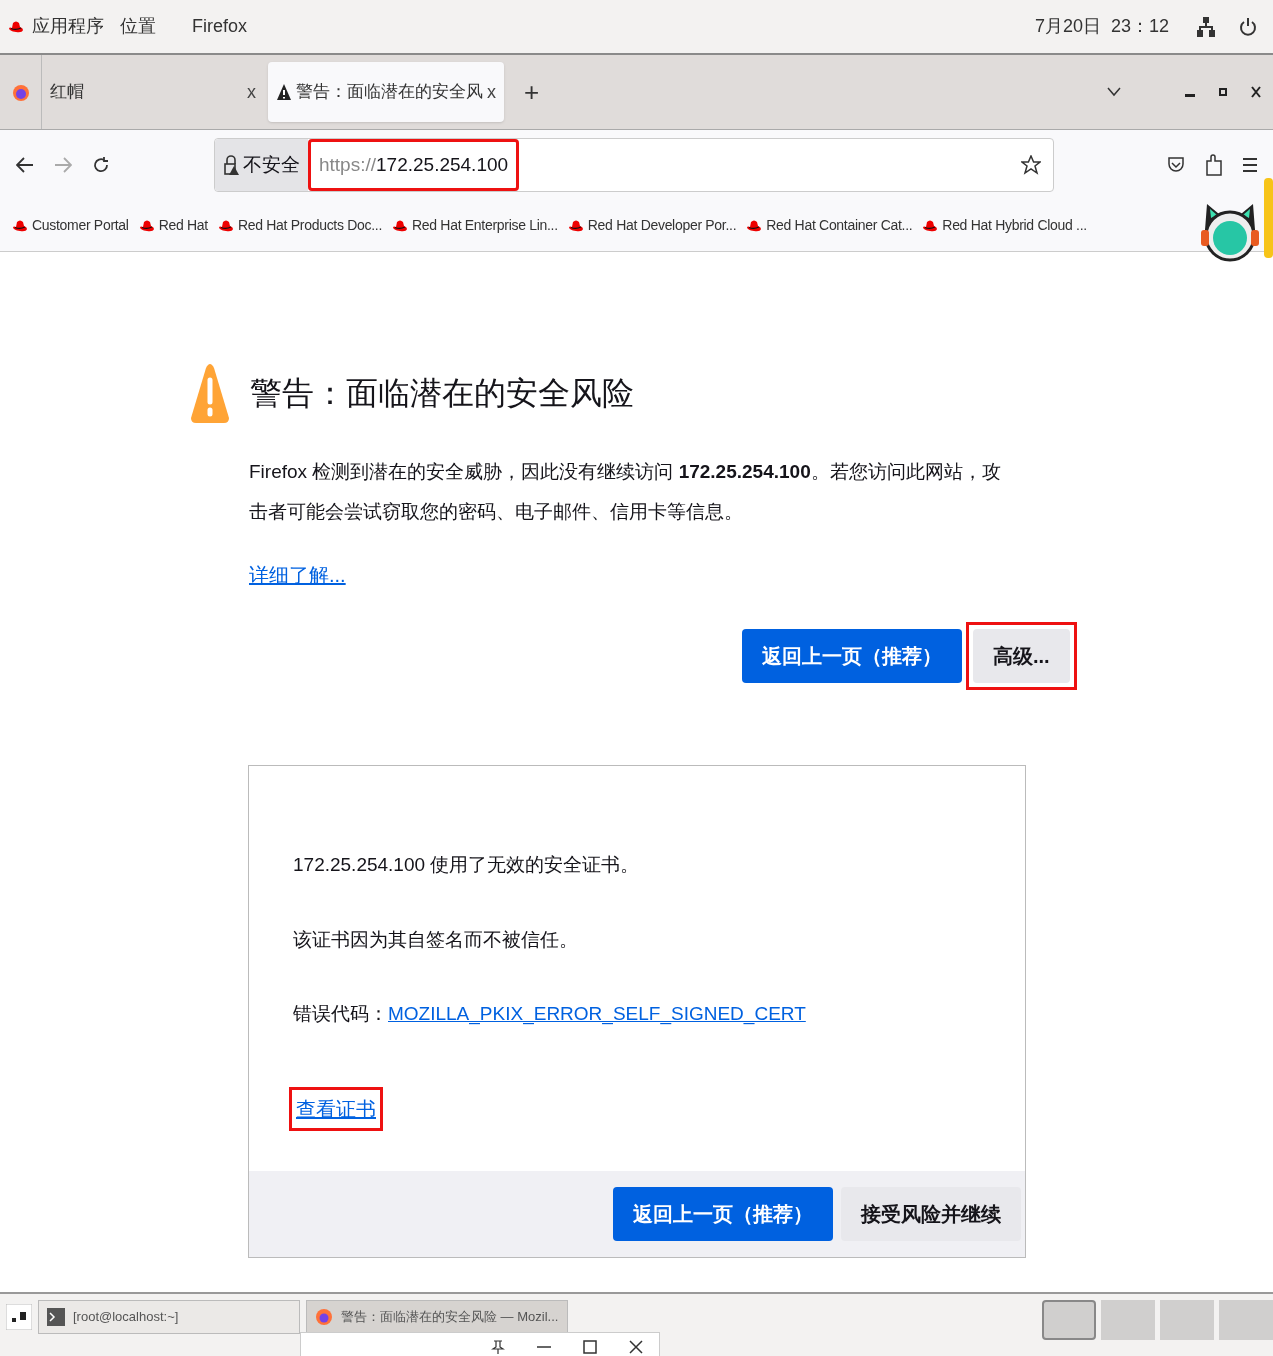 This screenshot has height=1356, width=1273. Describe the element at coordinates (1114, 92) in the screenshot. I see `chevron-down-icon` at that location.